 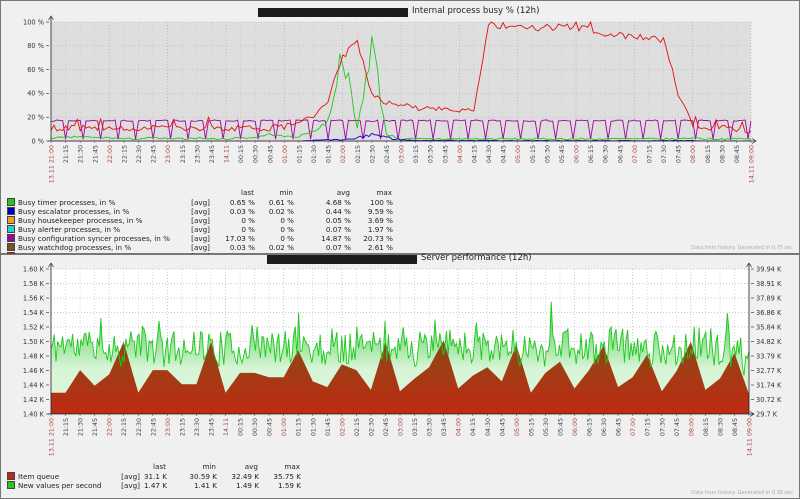 I want to click on x-tick-label: 03:30, so click(x=430, y=427).